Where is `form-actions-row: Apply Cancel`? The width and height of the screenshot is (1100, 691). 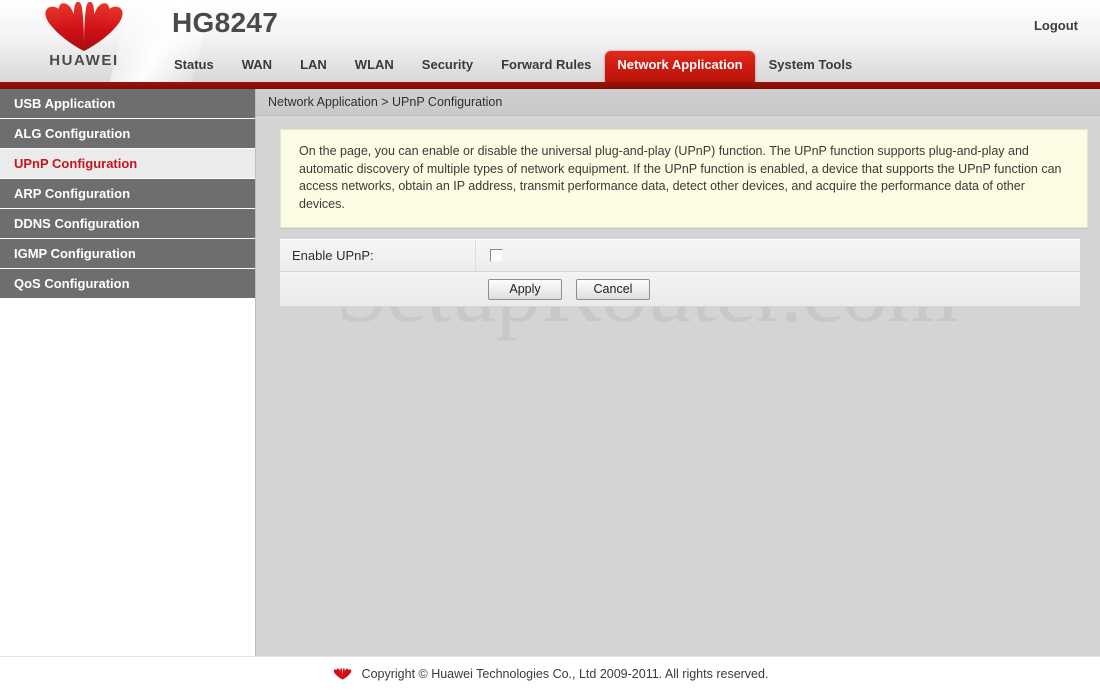
form-actions-row: Apply Cancel is located at coordinates (680, 289).